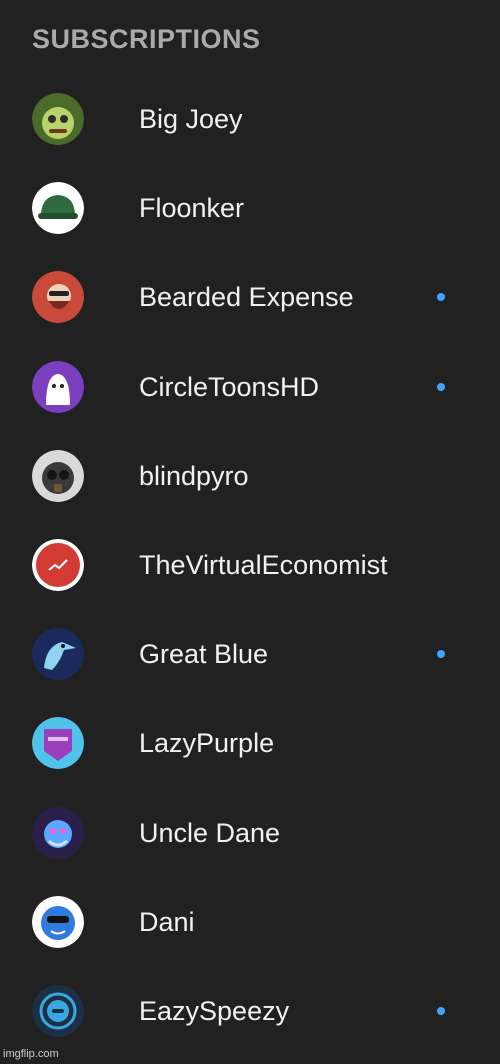 The width and height of the screenshot is (500, 1064). What do you see at coordinates (250, 118) in the screenshot?
I see `subscription-item-big-joey: Big Joey` at bounding box center [250, 118].